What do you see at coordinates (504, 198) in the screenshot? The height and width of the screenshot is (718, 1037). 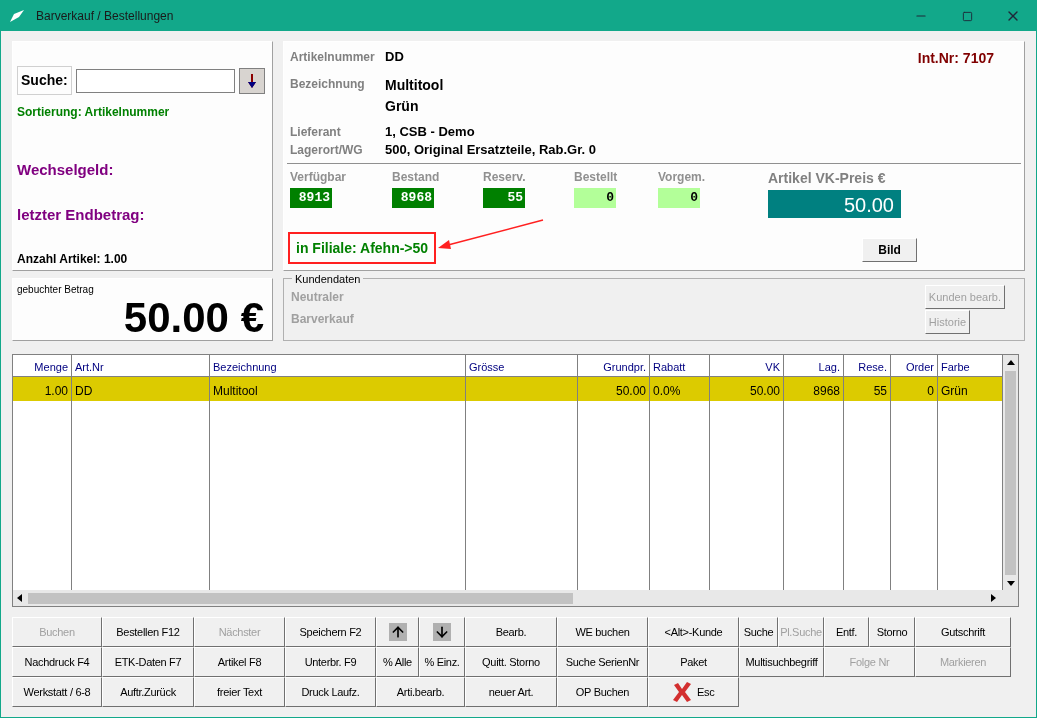 I see `stock-value: 55` at bounding box center [504, 198].